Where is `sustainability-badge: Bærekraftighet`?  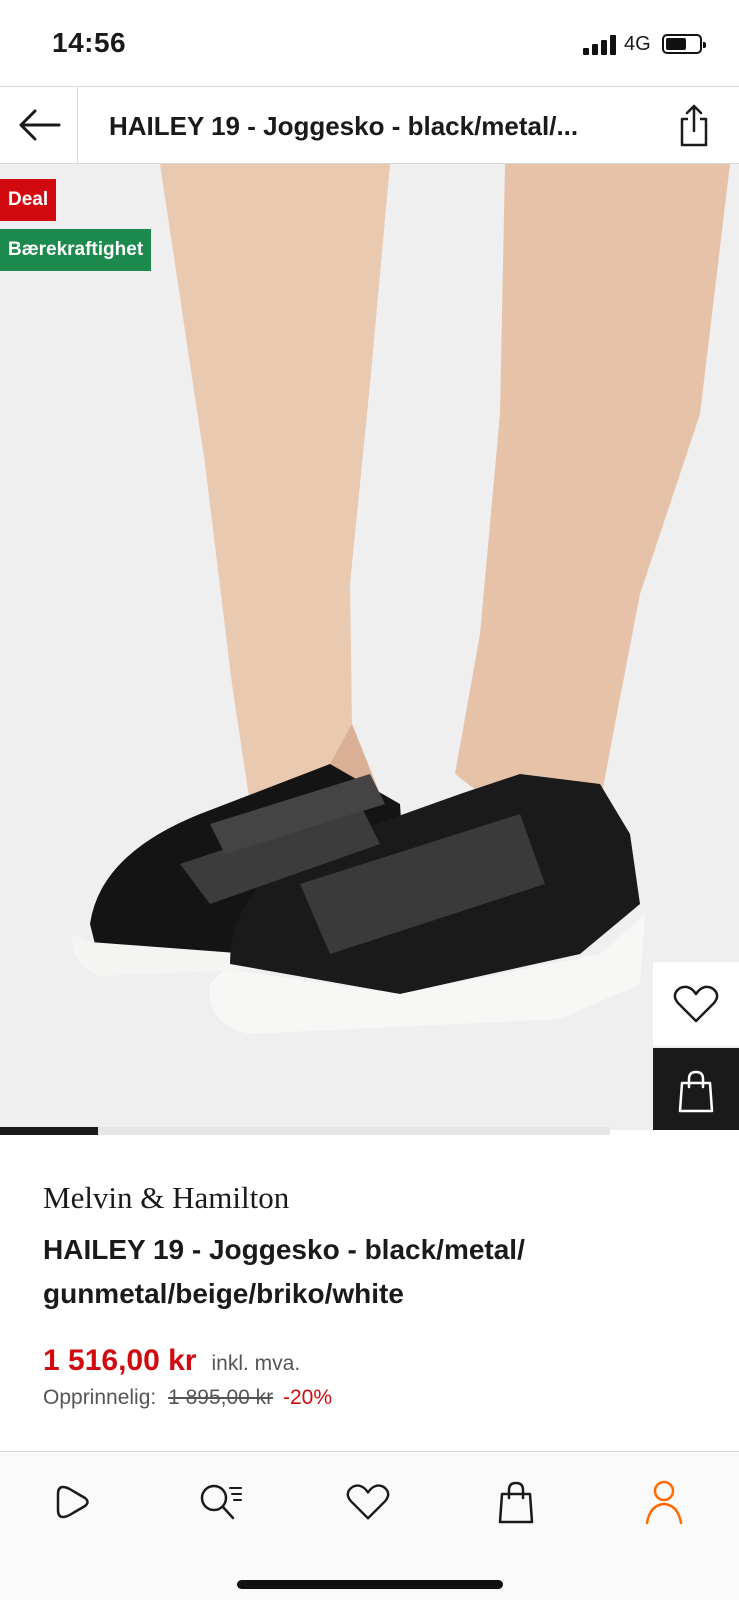
sustainability-badge: Bærekraftighet is located at coordinates (76, 250).